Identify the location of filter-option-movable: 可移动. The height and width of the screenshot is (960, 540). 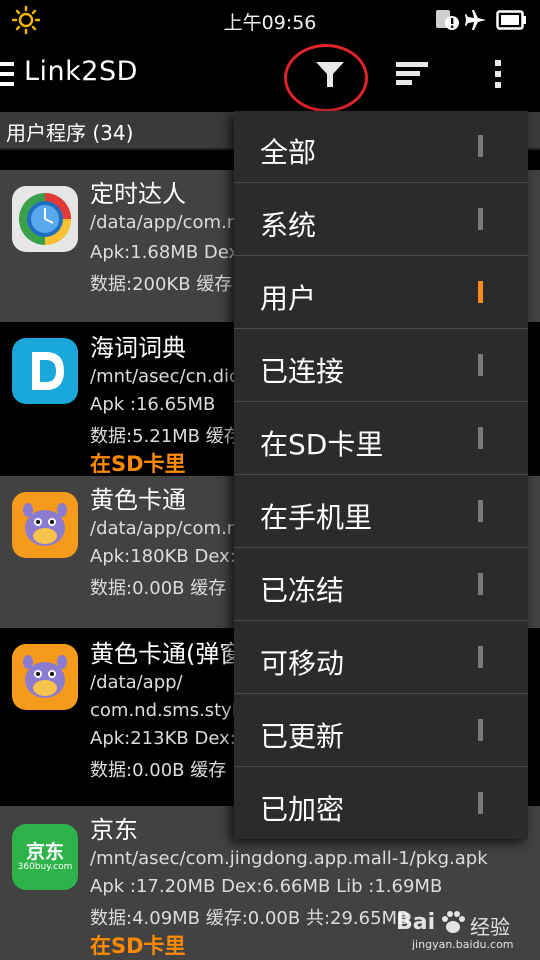
(381, 658).